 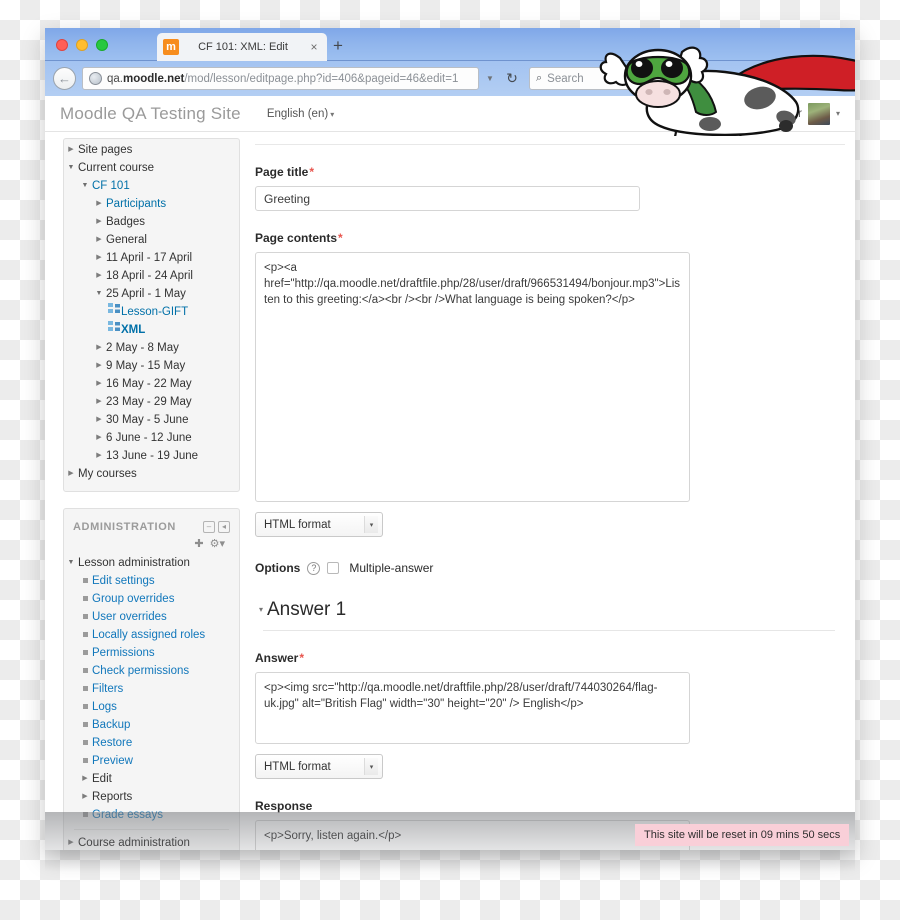 What do you see at coordinates (743, 78) in the screenshot?
I see `send-tab-icon` at bounding box center [743, 78].